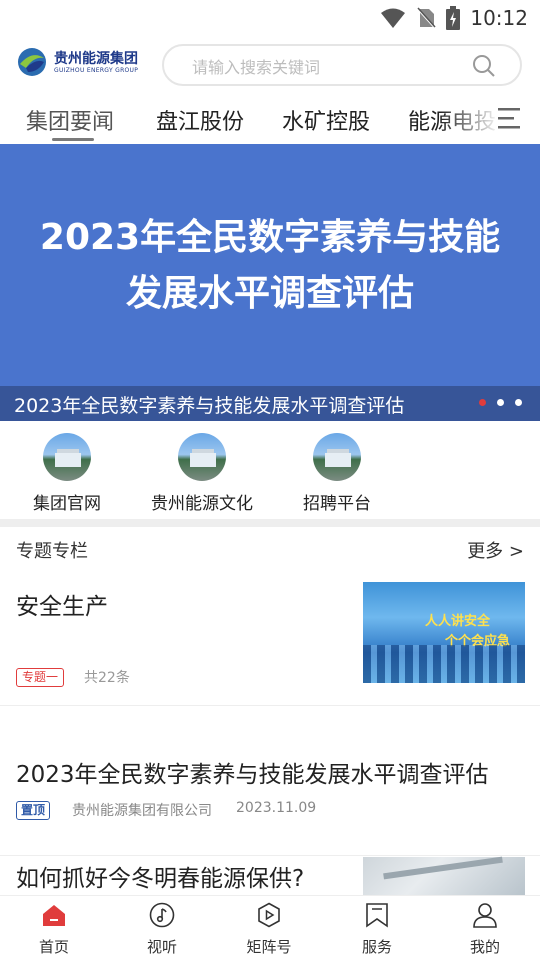  Describe the element at coordinates (326, 120) in the screenshot. I see `tab-shuikuang: 水矿控股` at that location.